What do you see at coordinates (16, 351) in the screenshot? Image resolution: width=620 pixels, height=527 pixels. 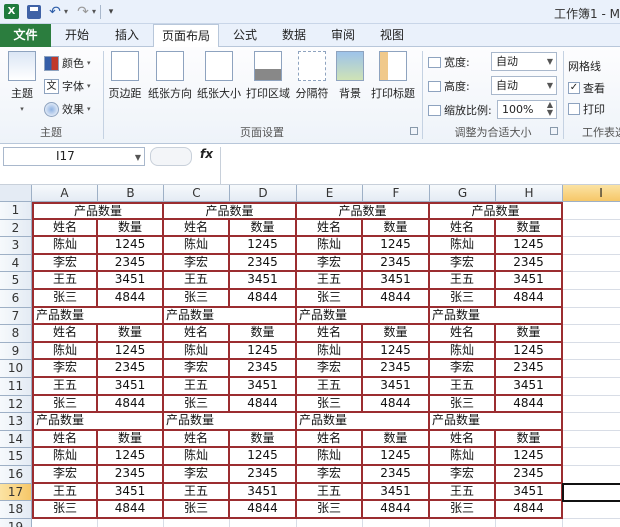 I see `row-header-9: 9` at bounding box center [16, 351].